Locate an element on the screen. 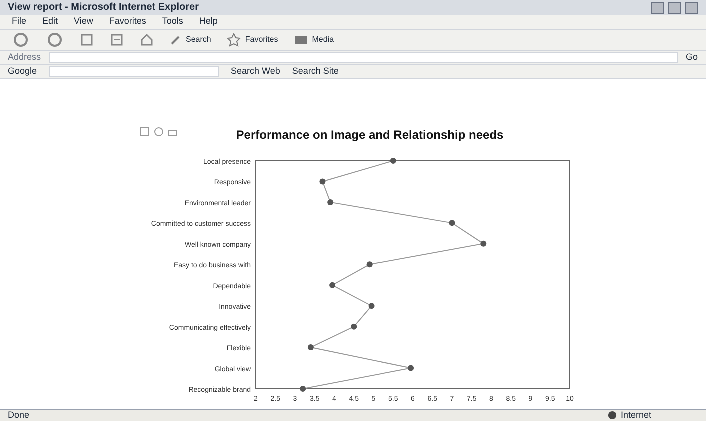  star-icon is located at coordinates (234, 39).